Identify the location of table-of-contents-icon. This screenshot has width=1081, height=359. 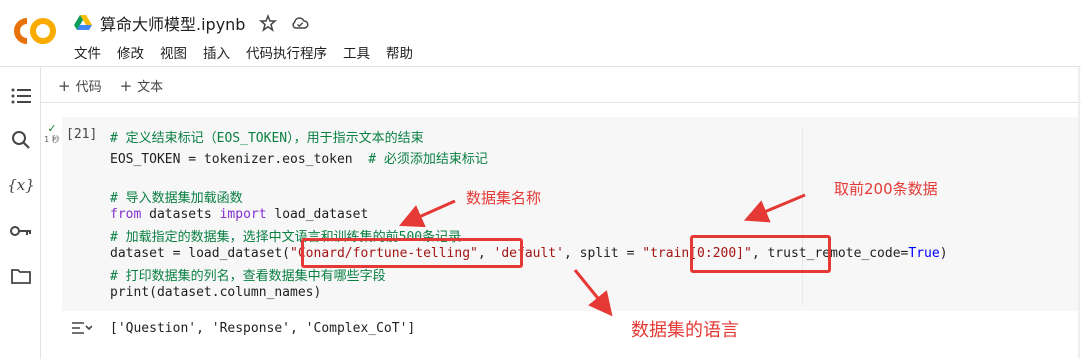
(21, 96).